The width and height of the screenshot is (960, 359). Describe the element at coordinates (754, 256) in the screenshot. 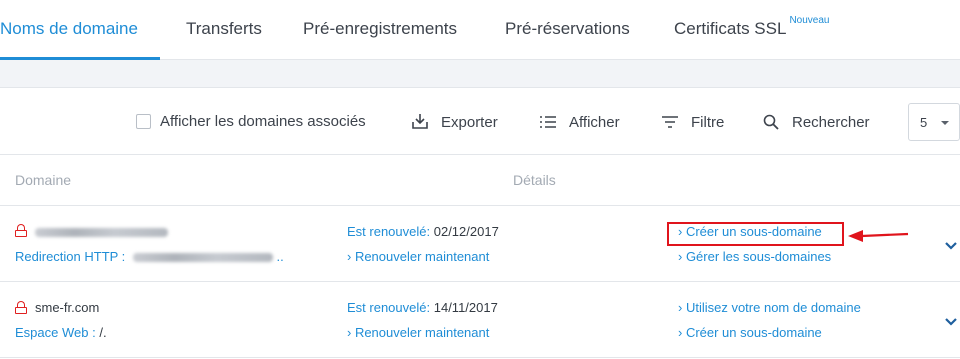

I see `manage-subdomains-link: › Gérer les sous-domaines` at that location.